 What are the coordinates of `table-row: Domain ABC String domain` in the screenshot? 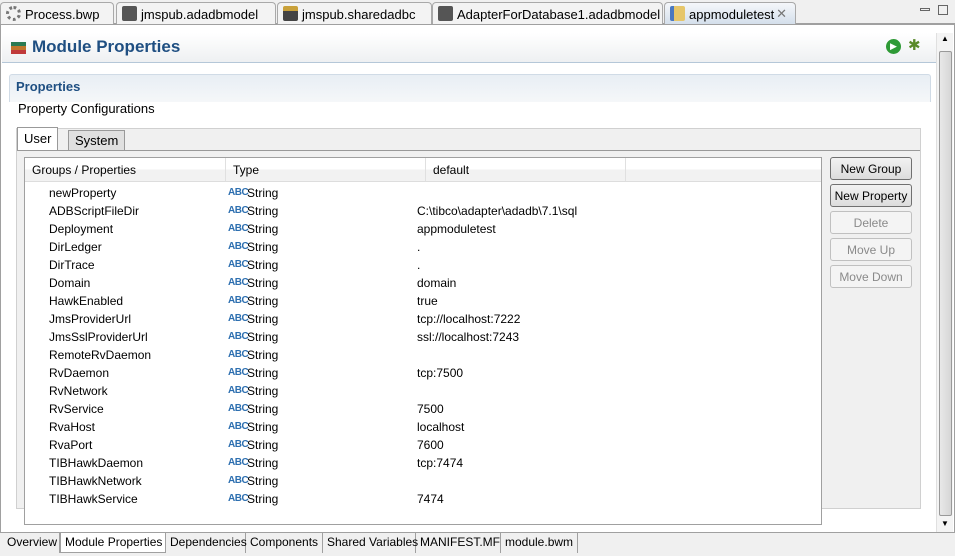 It's located at (423, 283).